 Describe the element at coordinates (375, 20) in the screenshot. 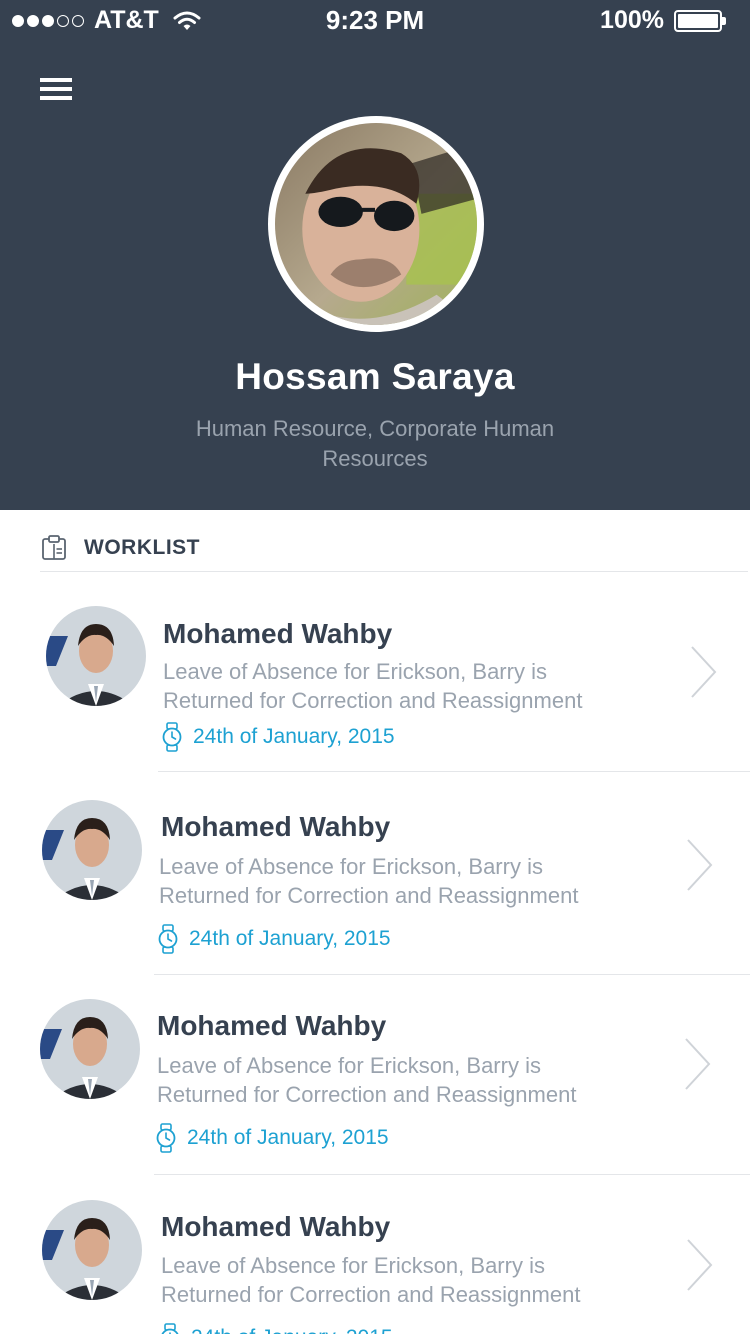

I see `status-bar: AT&T 9:23 PM 100%` at that location.